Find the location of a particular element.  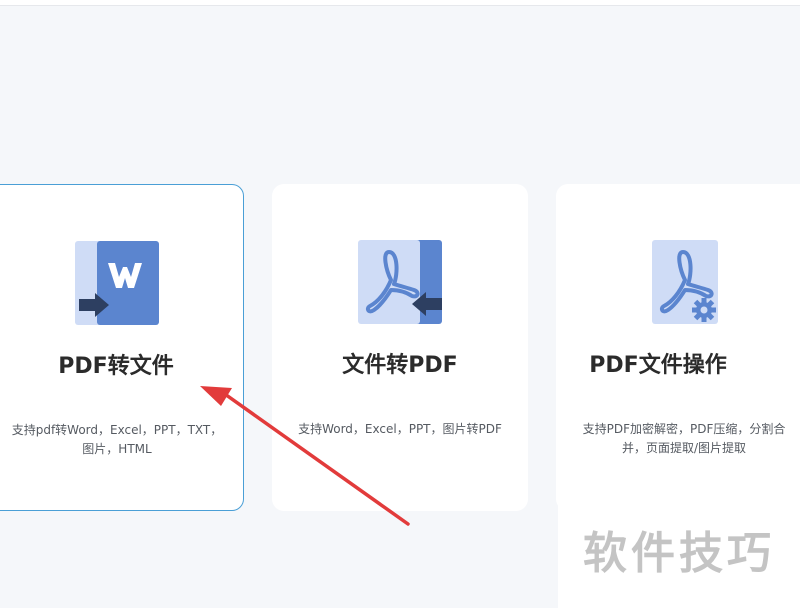

card-description: 支持Word，Excel，PPT，图片转PDF is located at coordinates (400, 429).